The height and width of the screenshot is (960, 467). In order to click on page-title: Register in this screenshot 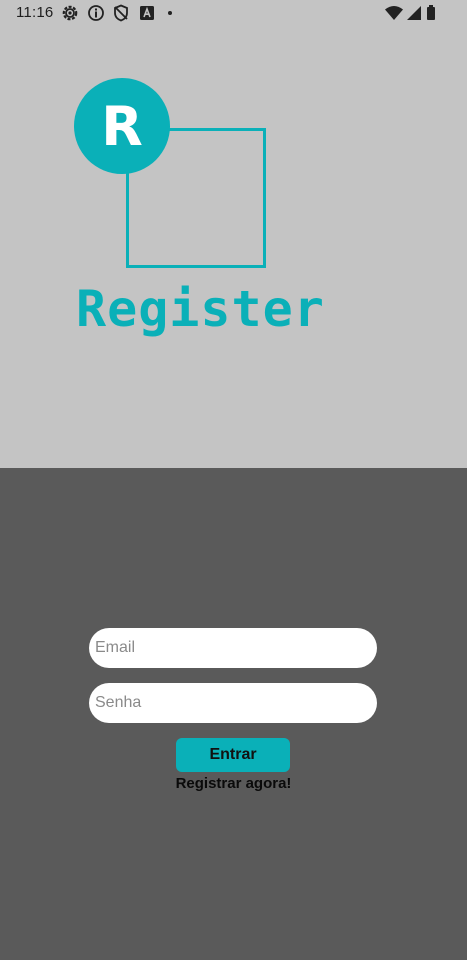, I will do `click(200, 309)`.